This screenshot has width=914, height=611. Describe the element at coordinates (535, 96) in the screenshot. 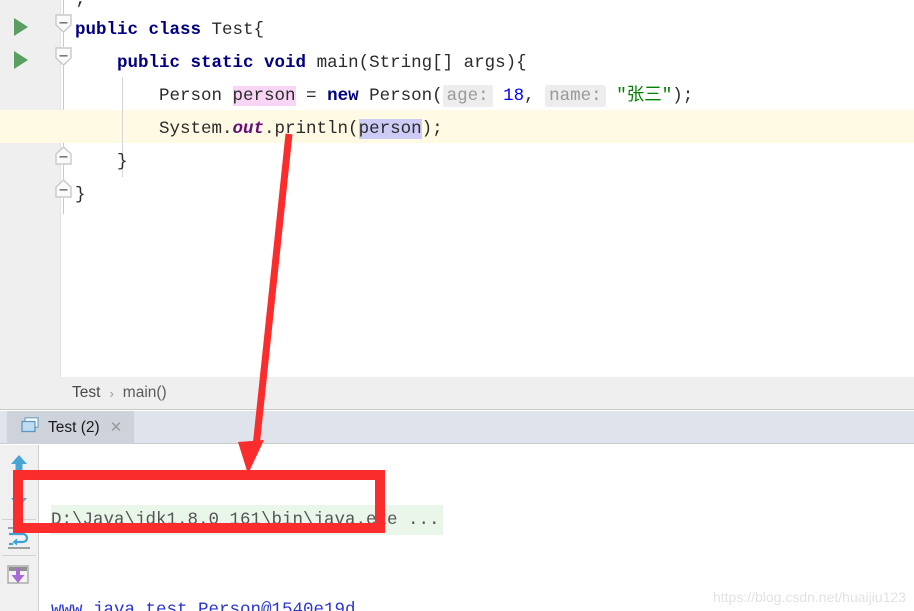

I see `code-token: ,` at that location.